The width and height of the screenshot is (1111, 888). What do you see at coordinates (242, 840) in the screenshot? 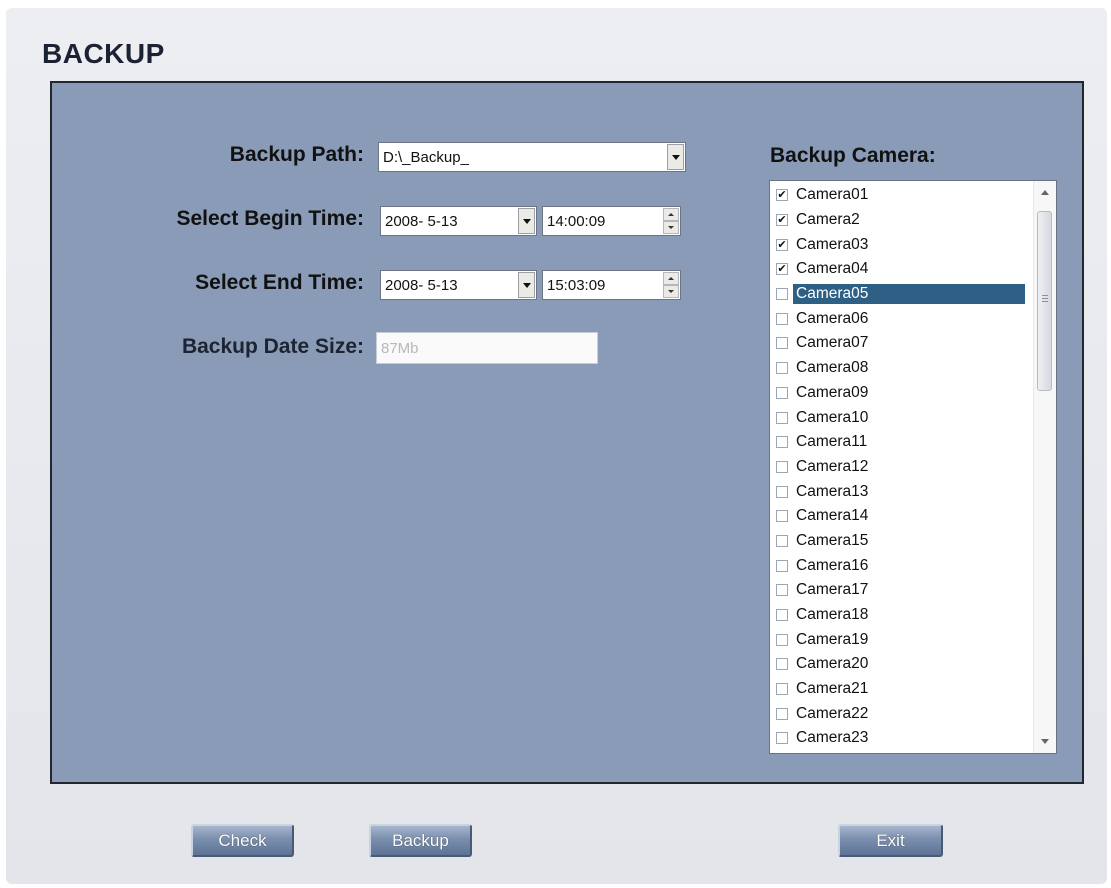
I see `check-button: Check` at bounding box center [242, 840].